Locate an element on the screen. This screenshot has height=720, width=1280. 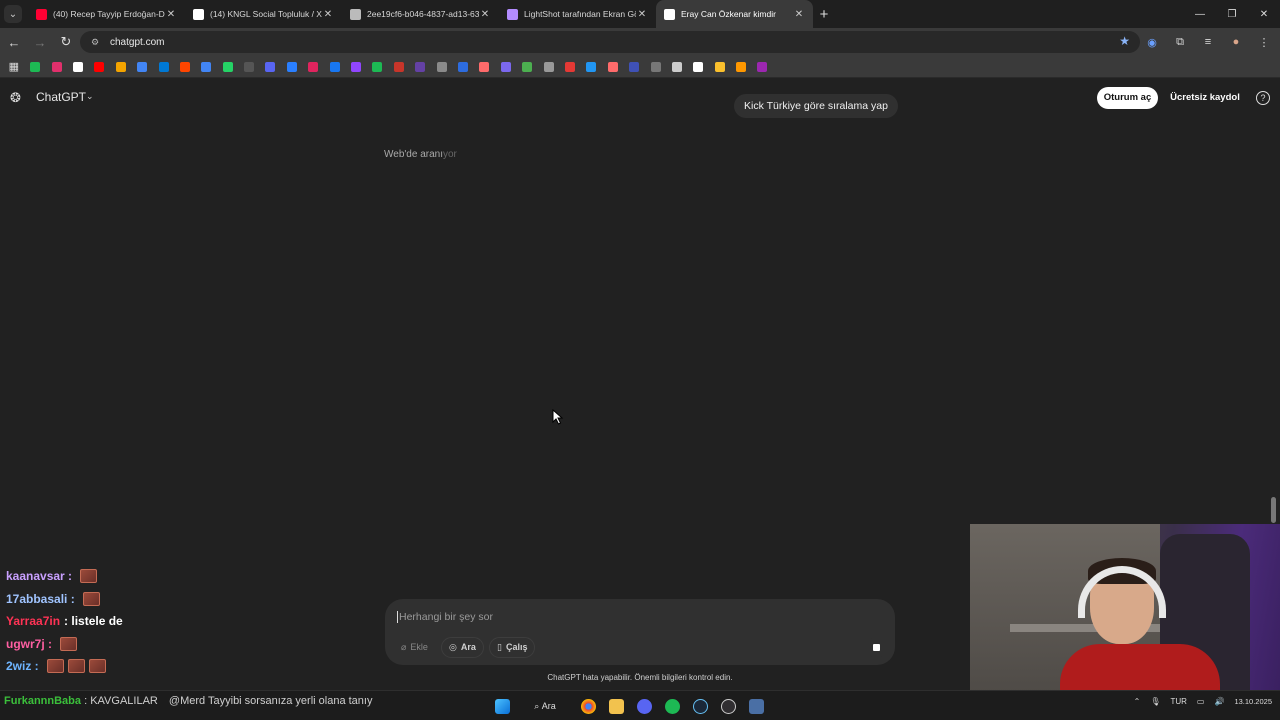
tab-title: 2ee19cf6-b046-4837-ad13-63 is located at coordinates (423, 14).